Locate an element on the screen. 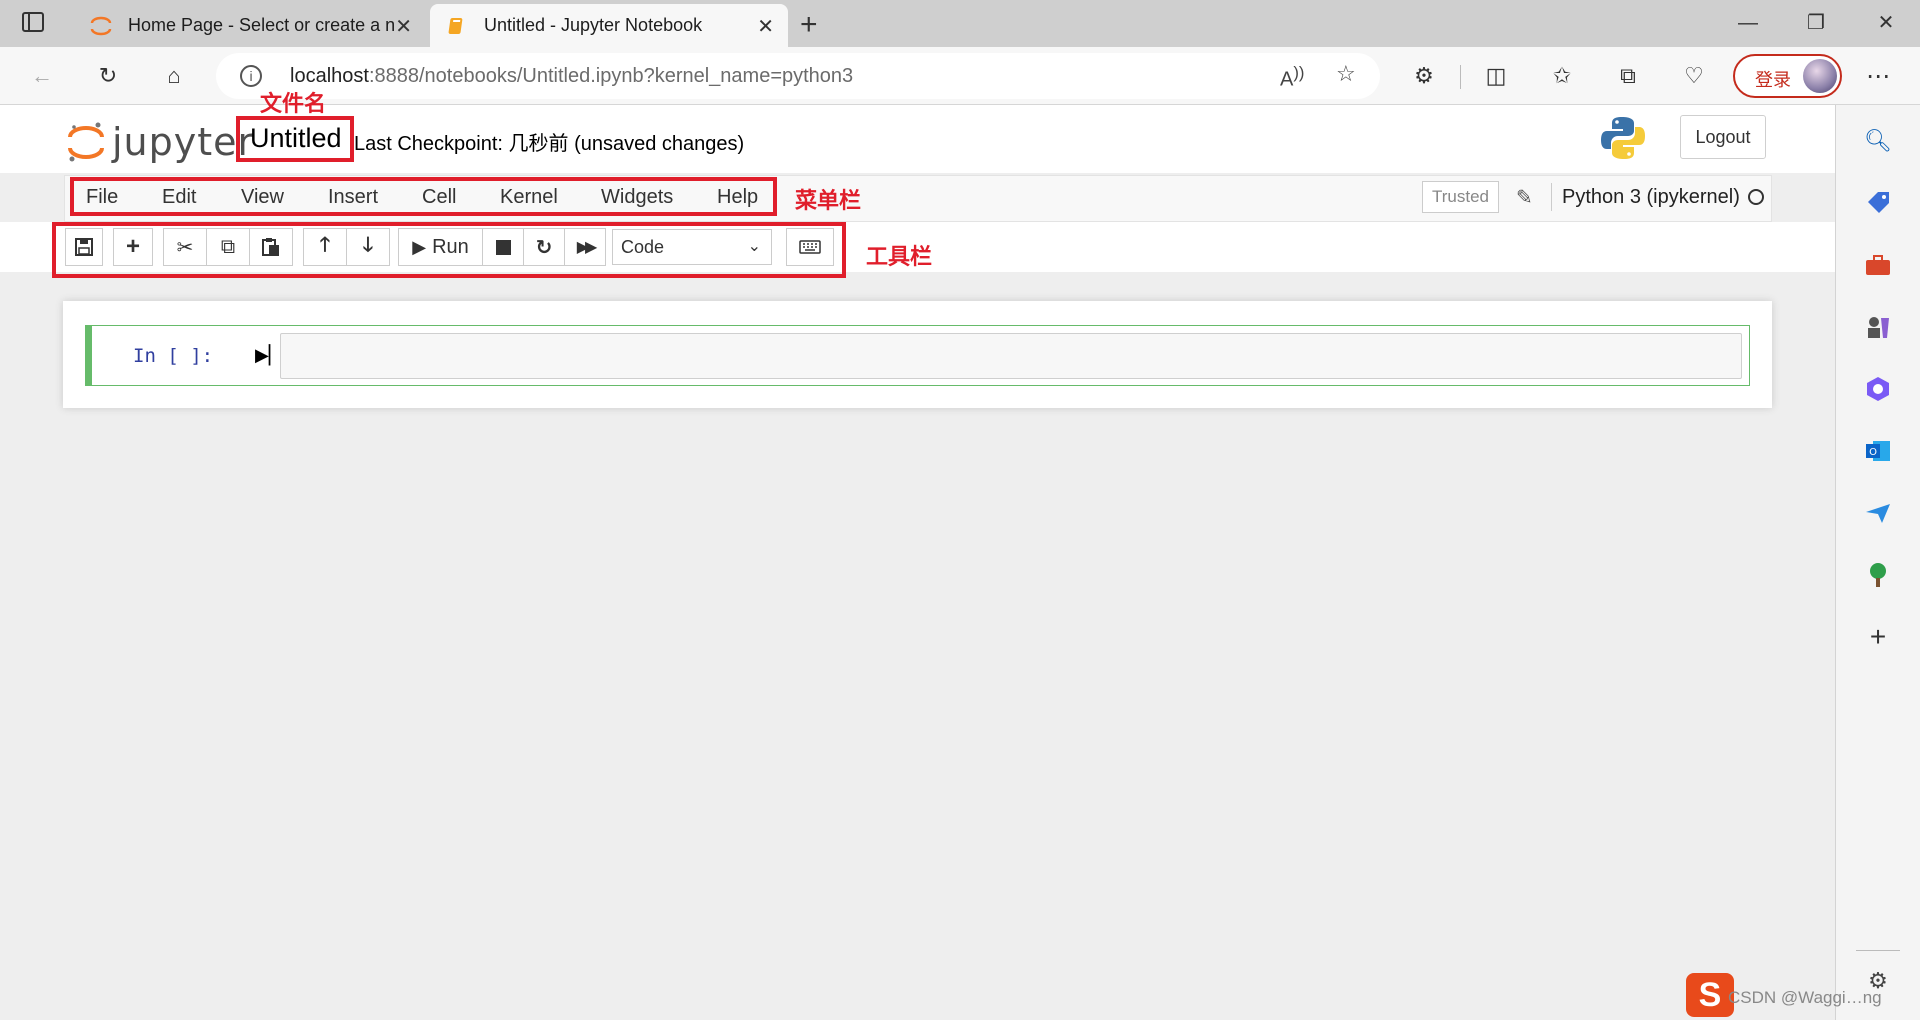 The image size is (1920, 1020). tab-home-page: Home Page - Select or create a n ✕ is located at coordinates (251, 25).